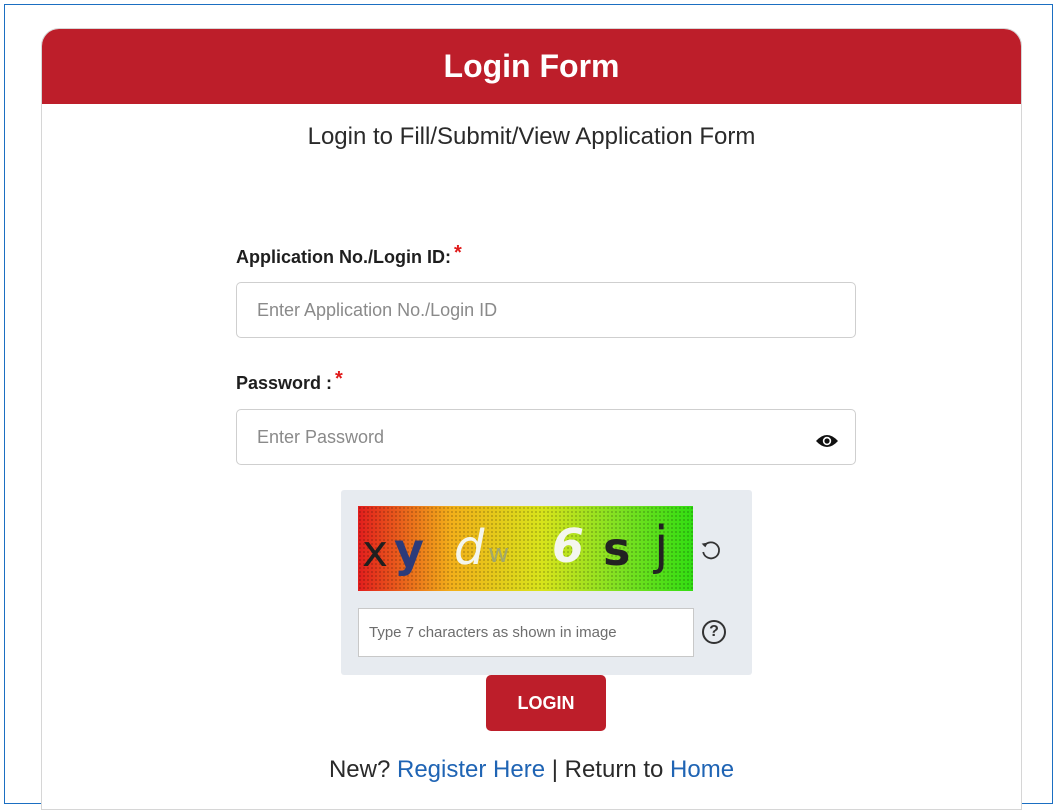  What do you see at coordinates (714, 632) in the screenshot?
I see `help-icon: ?` at bounding box center [714, 632].